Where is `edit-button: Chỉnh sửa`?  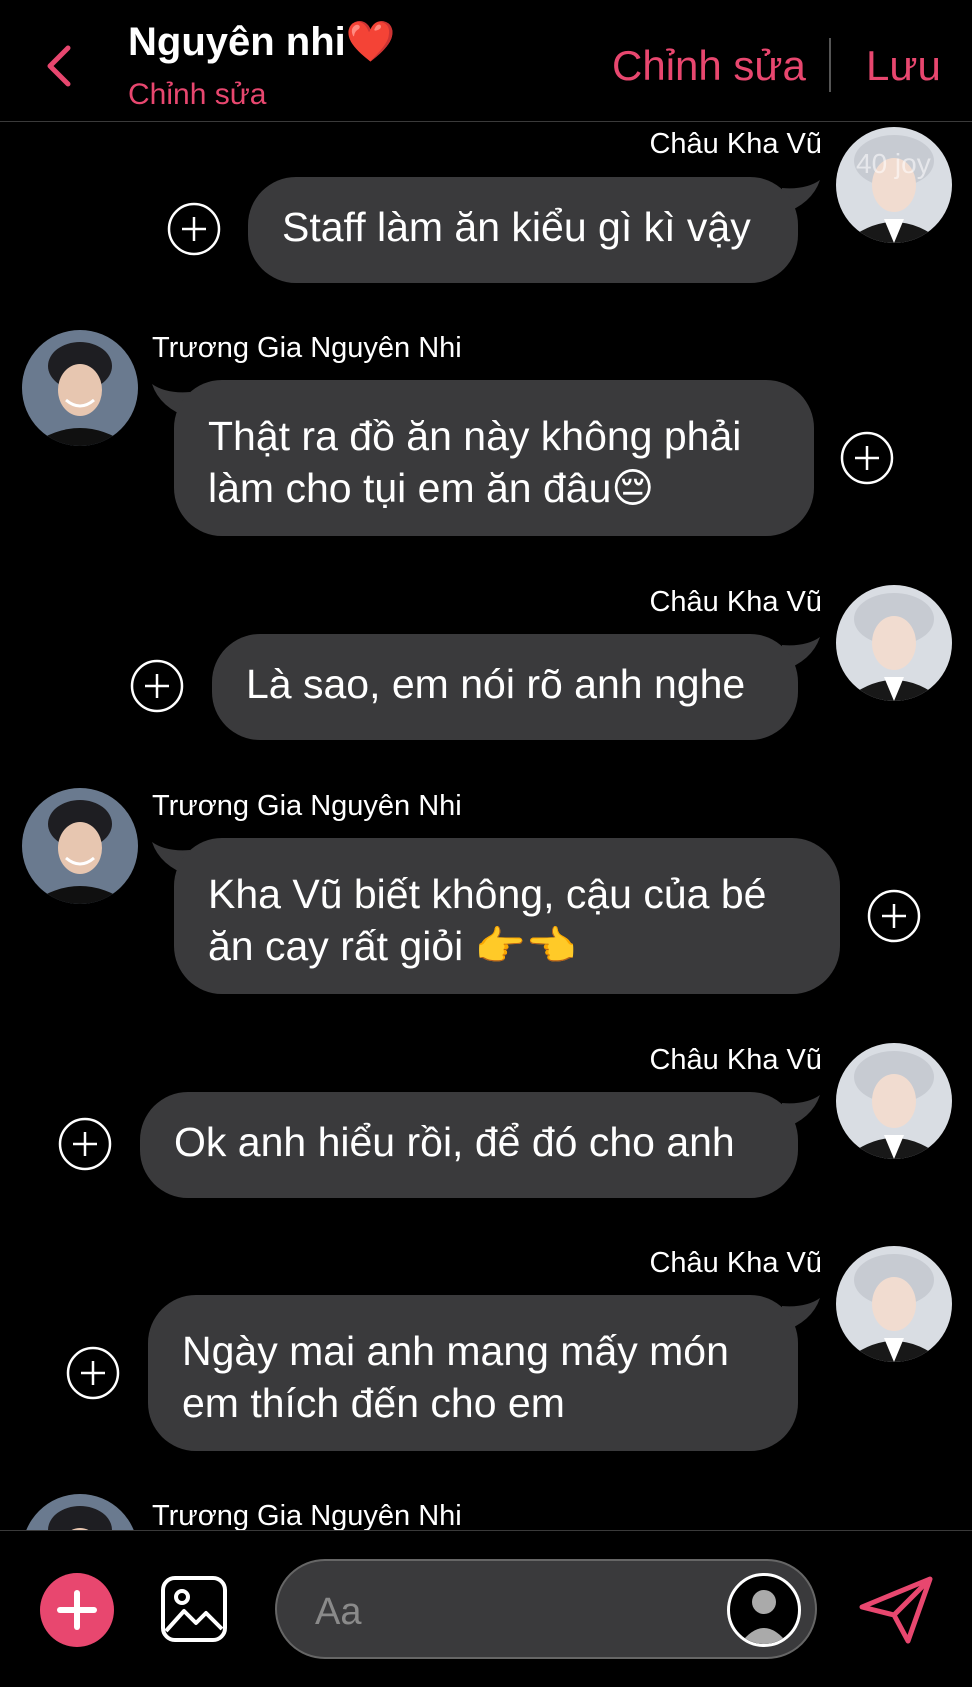
edit-button: Chỉnh sửa is located at coordinates (709, 66).